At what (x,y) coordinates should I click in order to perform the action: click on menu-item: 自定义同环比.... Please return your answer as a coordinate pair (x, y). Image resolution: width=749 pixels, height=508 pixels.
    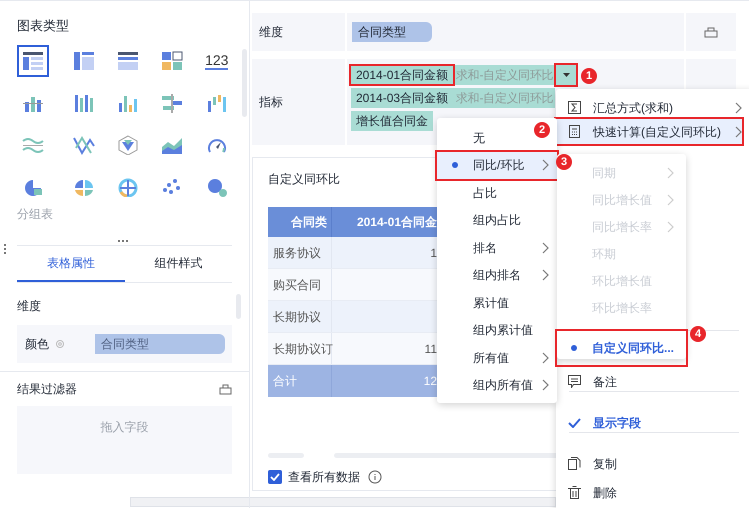
    Looking at the image, I should click on (621, 348).